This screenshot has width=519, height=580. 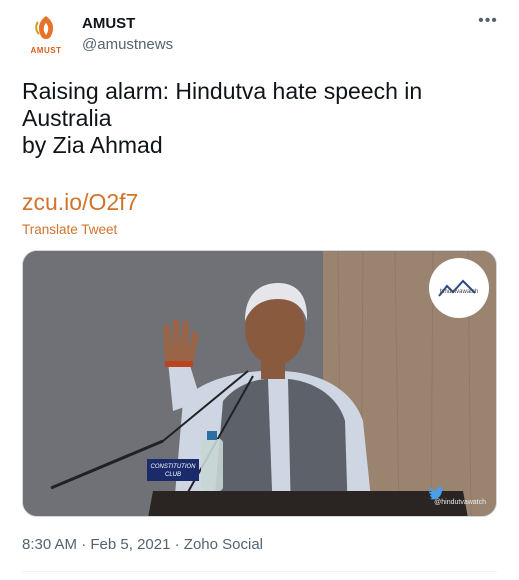 What do you see at coordinates (80, 202) in the screenshot?
I see `tweet-link: zcu.io/O2f7` at bounding box center [80, 202].